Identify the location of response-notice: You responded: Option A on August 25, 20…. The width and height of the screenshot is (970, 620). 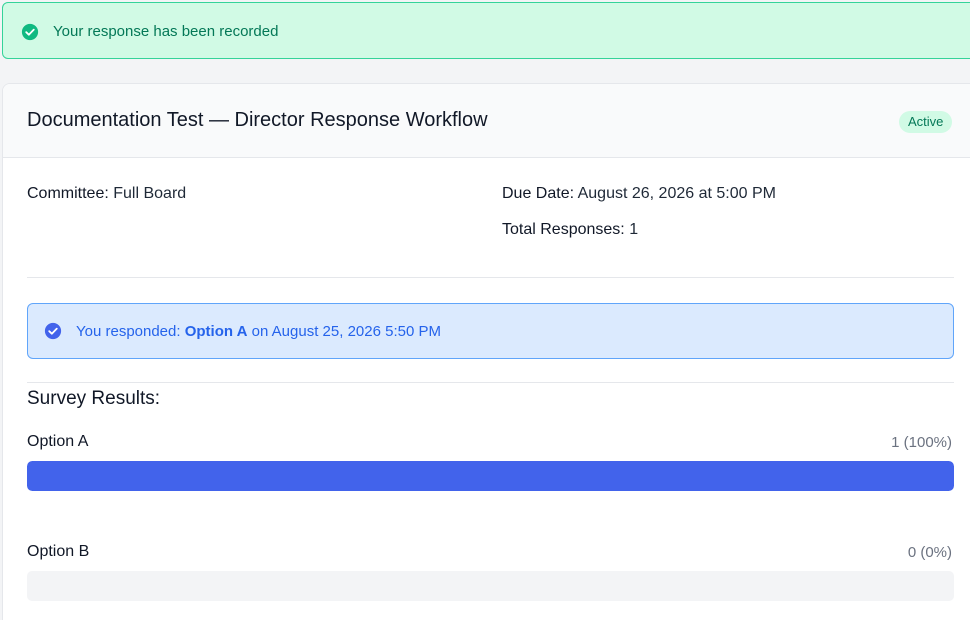
(490, 331).